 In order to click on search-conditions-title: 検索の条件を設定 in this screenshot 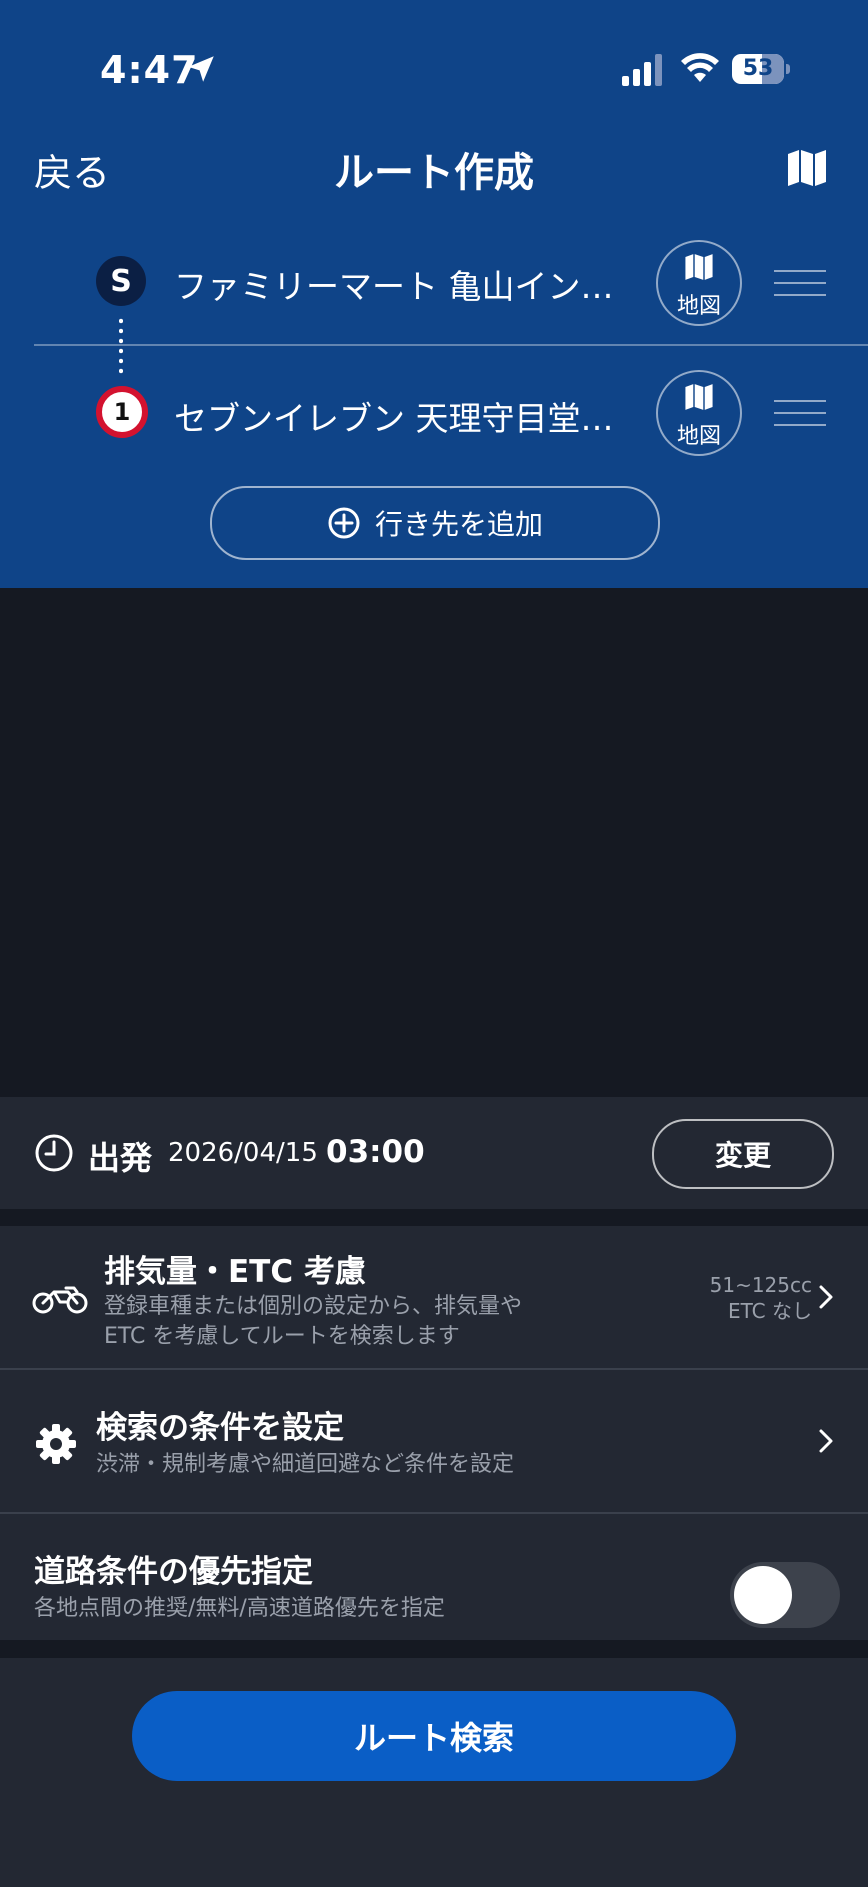, I will do `click(220, 1428)`.